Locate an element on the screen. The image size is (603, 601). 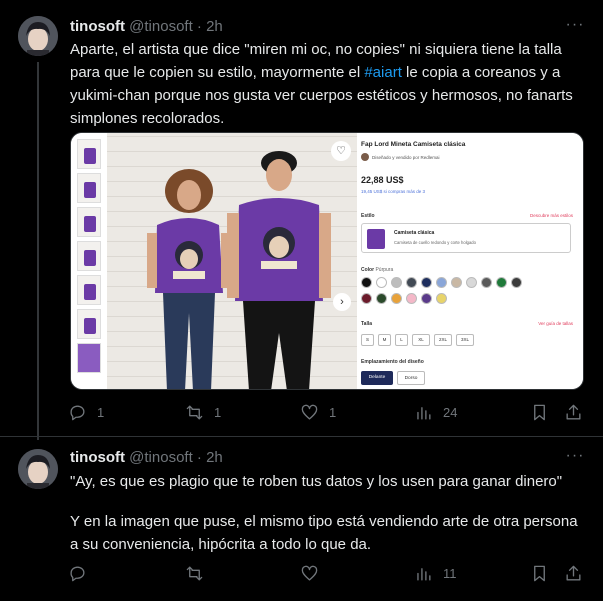
size-option: 3XL is located at coordinates (465, 340).